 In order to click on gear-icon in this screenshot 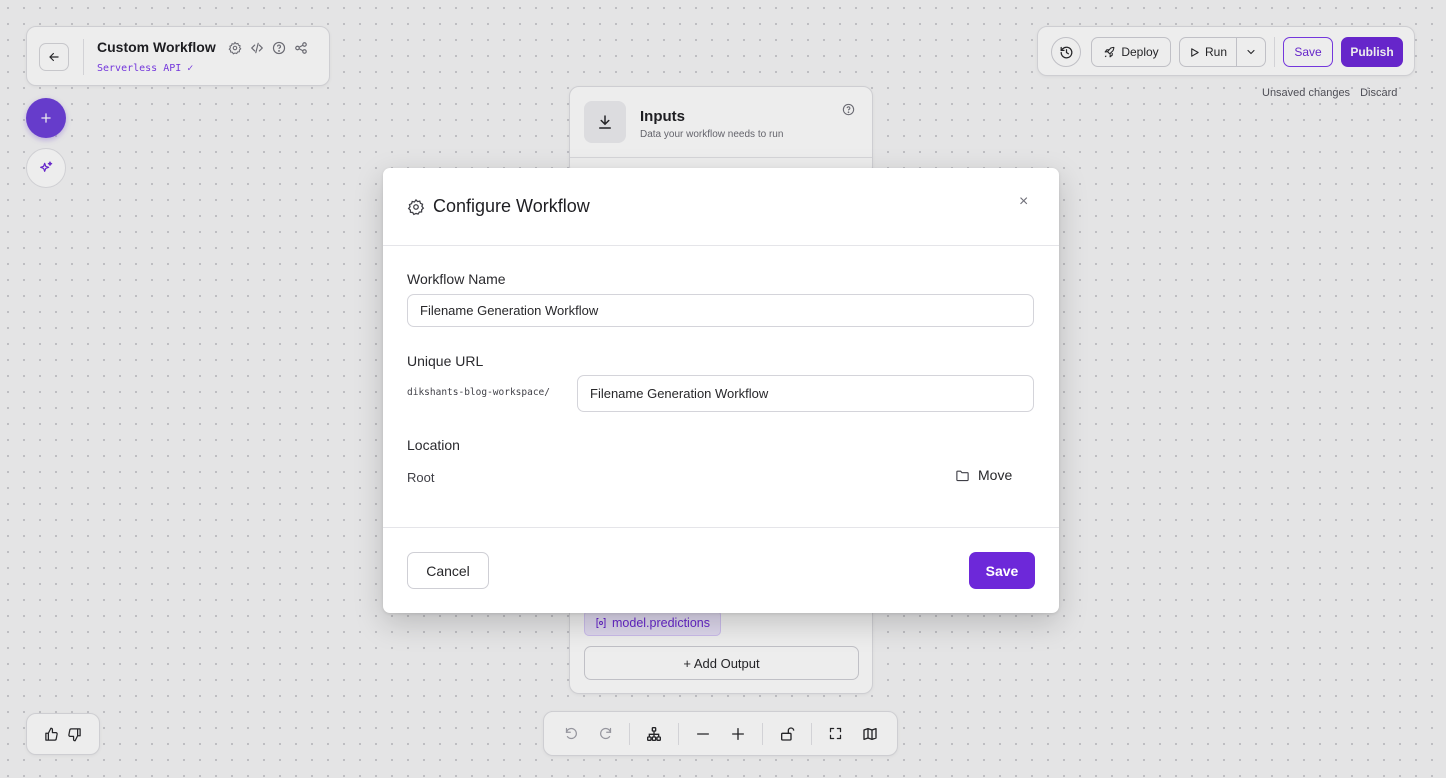, I will do `click(416, 207)`.